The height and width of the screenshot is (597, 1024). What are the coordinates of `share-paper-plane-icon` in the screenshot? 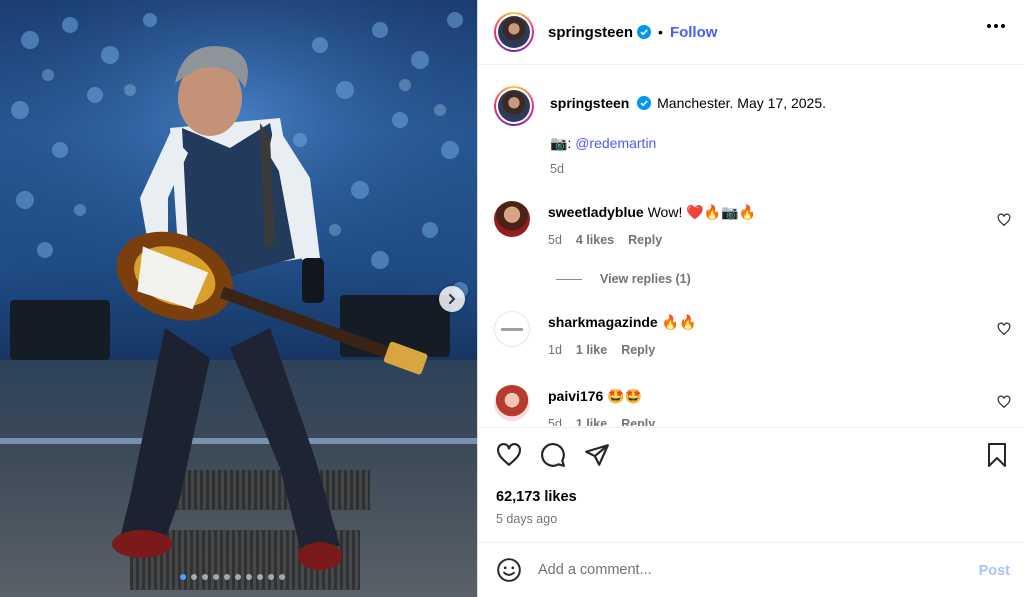 It's located at (597, 455).